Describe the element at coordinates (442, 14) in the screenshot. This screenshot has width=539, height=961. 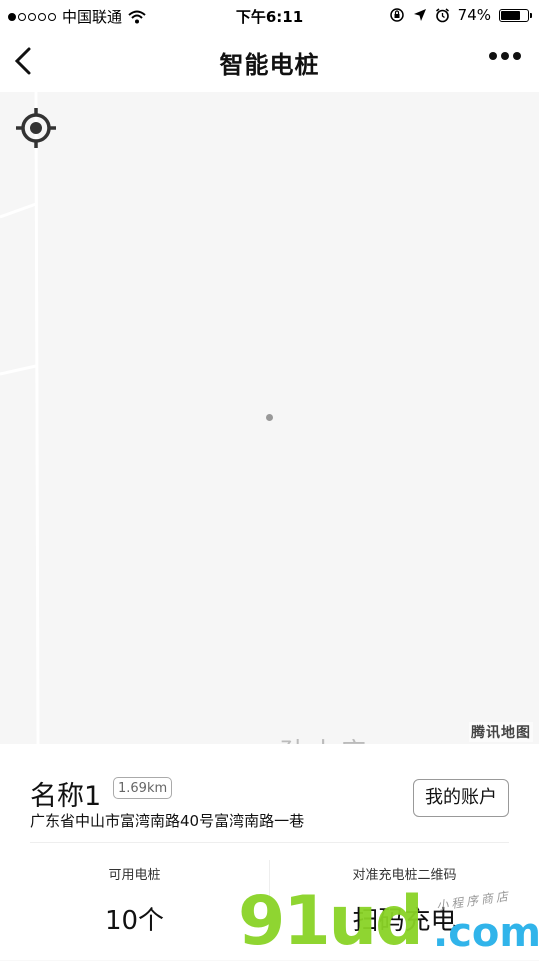
I see `alarm-icon` at that location.